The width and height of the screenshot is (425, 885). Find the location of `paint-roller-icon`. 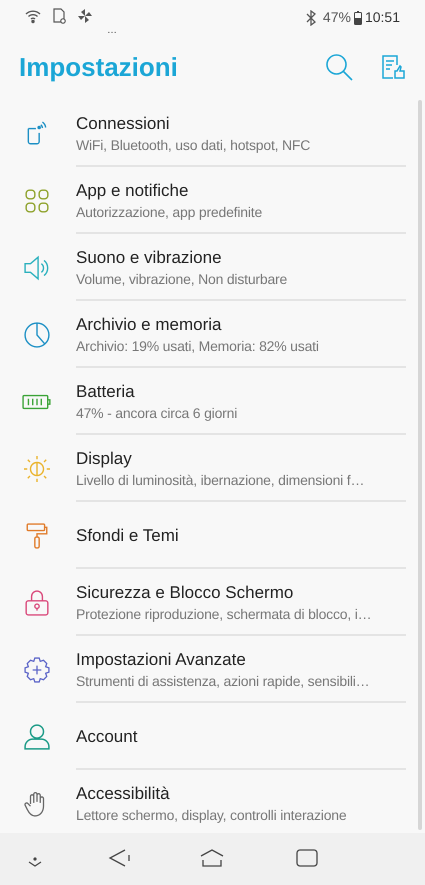

paint-roller-icon is located at coordinates (37, 535).